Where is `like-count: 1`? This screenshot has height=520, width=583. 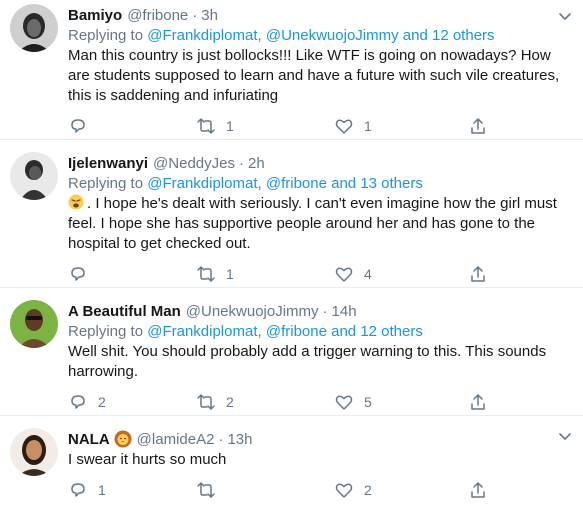
like-count: 1 is located at coordinates (368, 126).